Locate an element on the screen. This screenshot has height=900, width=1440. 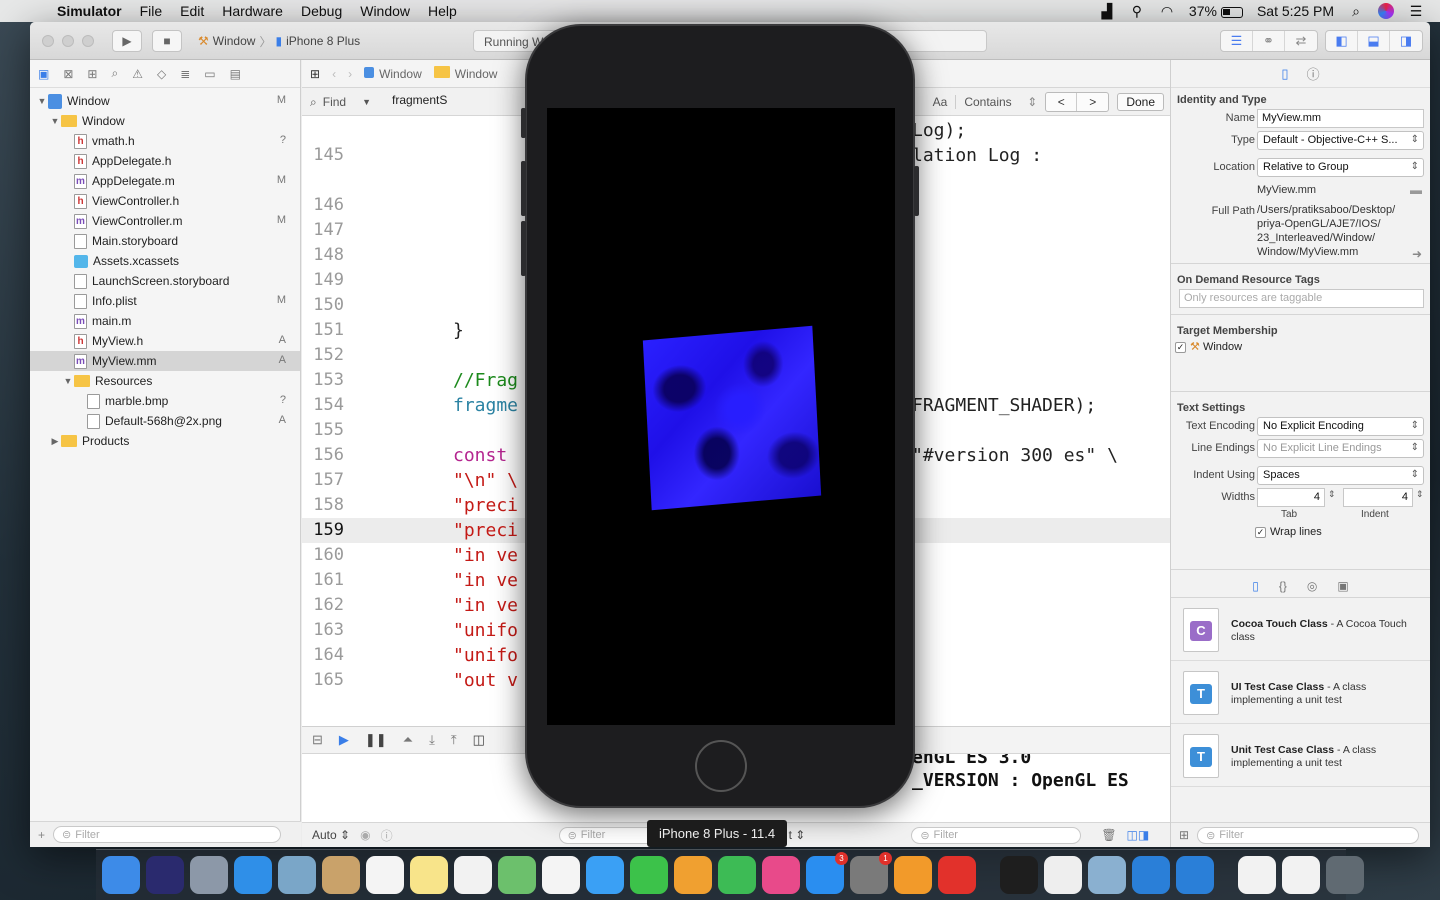
library-item: C Cocoa Touch Class - A Cocoa Touch class is located at coordinates (1300, 629).